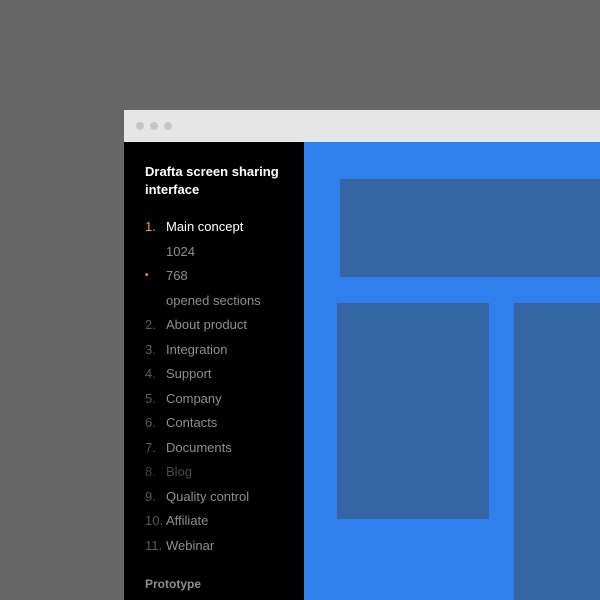  I want to click on sidebar-title: Drafta screen sharing interface, so click(212, 180).